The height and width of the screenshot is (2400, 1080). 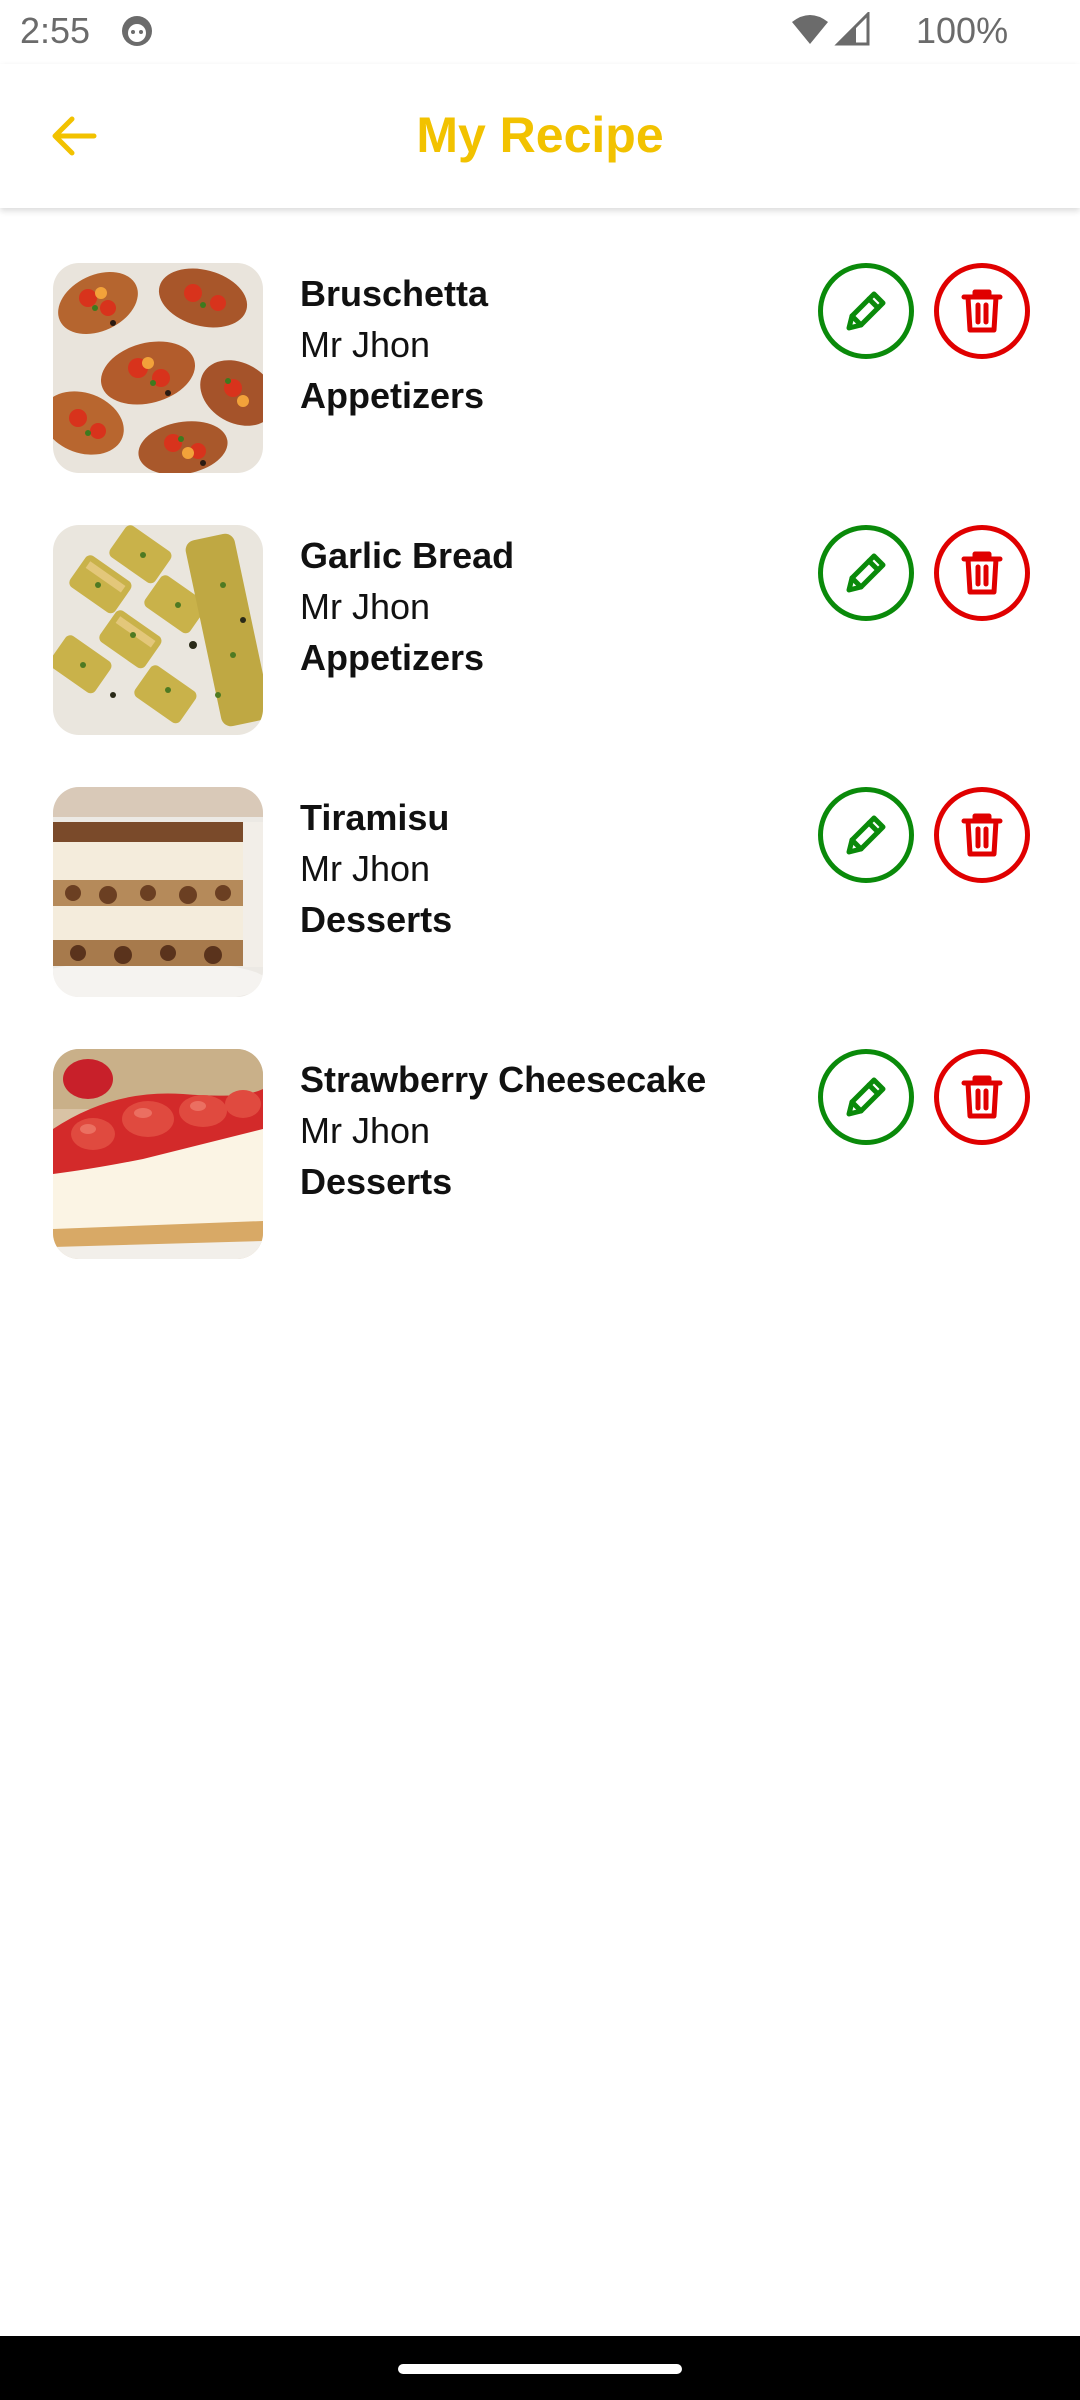 I want to click on home-gesture-handle, so click(x=540, y=2369).